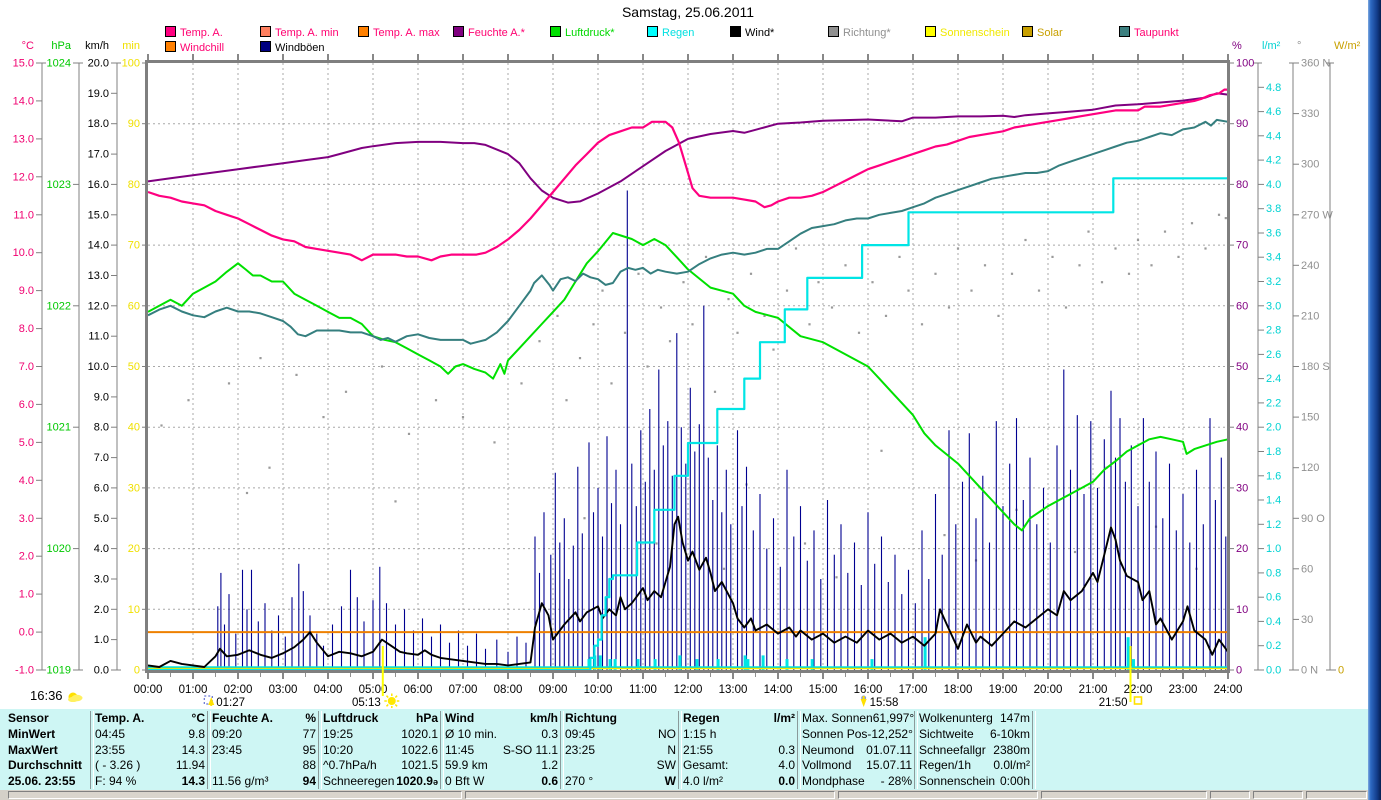 The image size is (1381, 800). I want to click on svg-text: 60, so click(134, 306).